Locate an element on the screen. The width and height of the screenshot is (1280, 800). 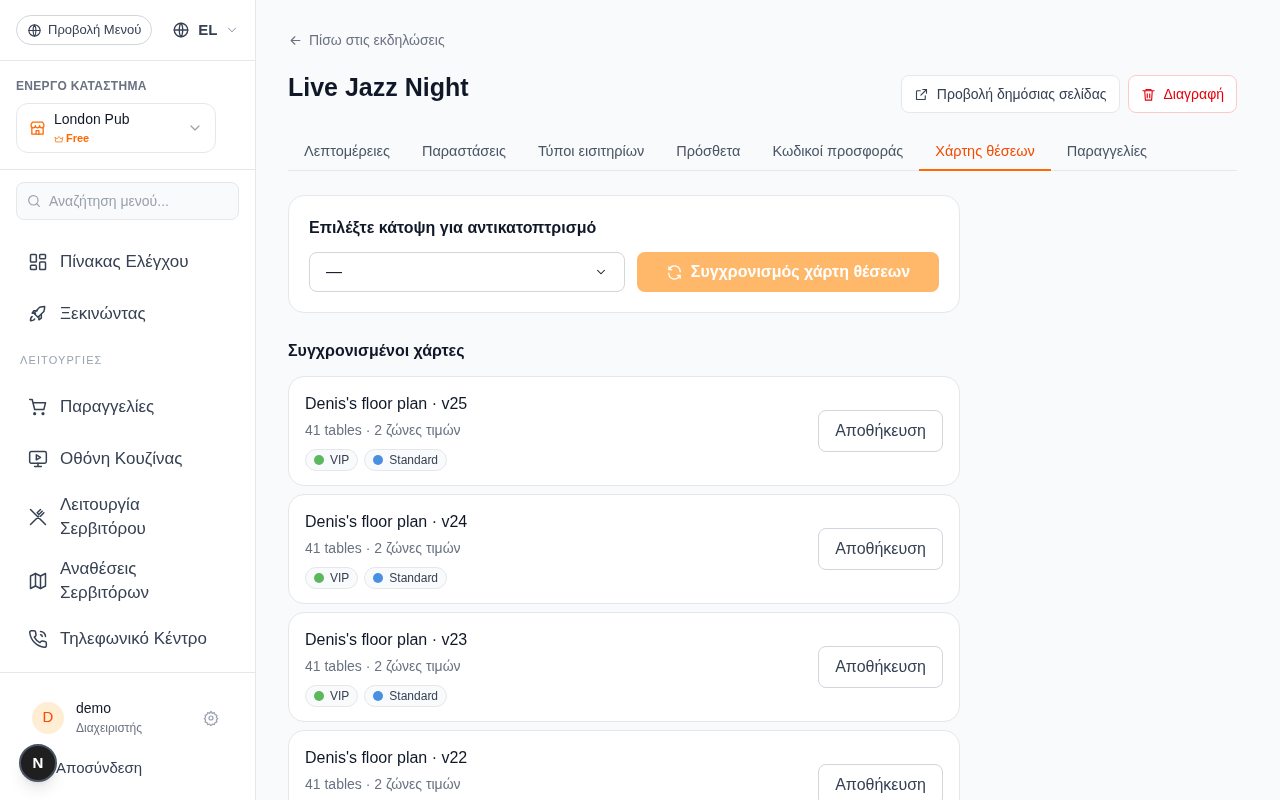
user-avatar: D is located at coordinates (48, 717).